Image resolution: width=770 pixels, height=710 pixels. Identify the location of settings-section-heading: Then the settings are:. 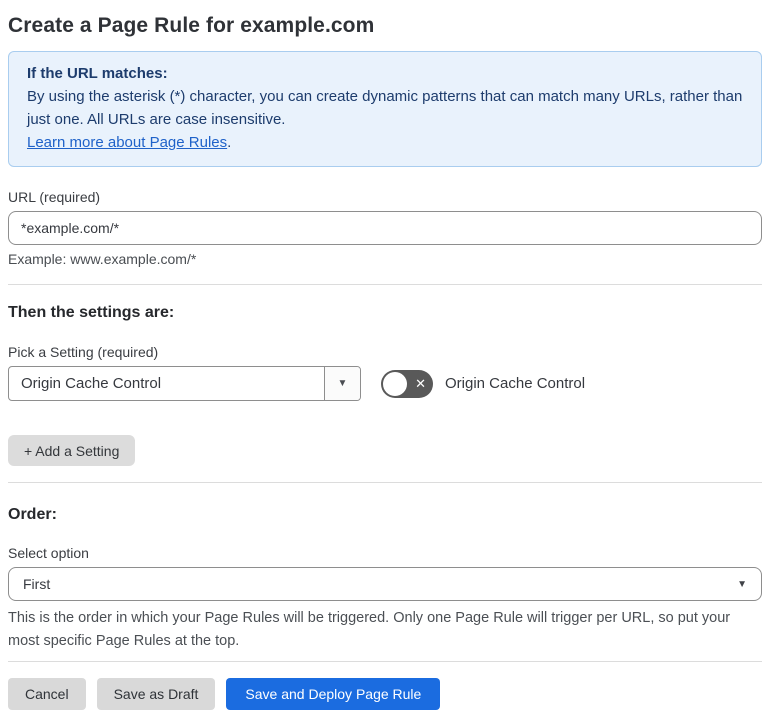
(91, 312).